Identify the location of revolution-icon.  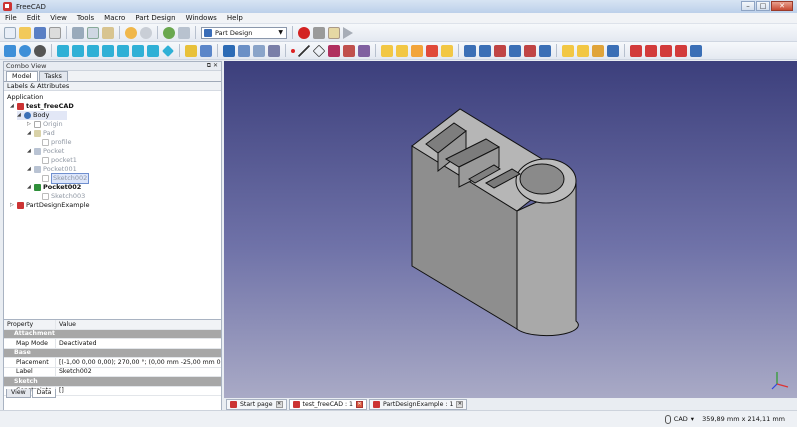
(402, 50).